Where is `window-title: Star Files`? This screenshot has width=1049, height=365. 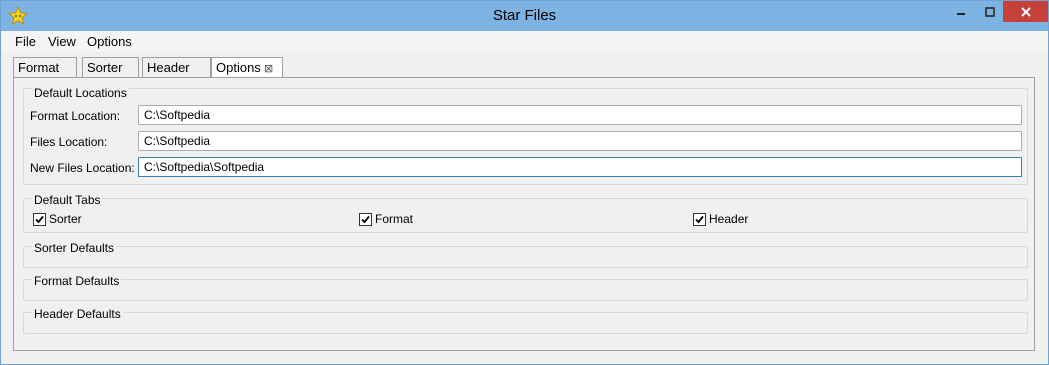 window-title: Star Files is located at coordinates (524, 15).